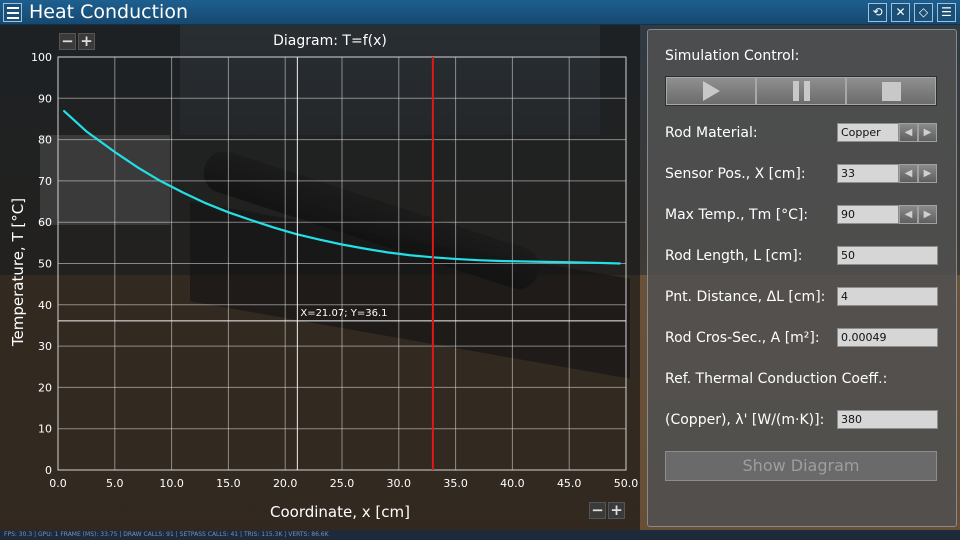 The image size is (960, 540). I want to click on y-tick-label: 100, so click(41, 57).